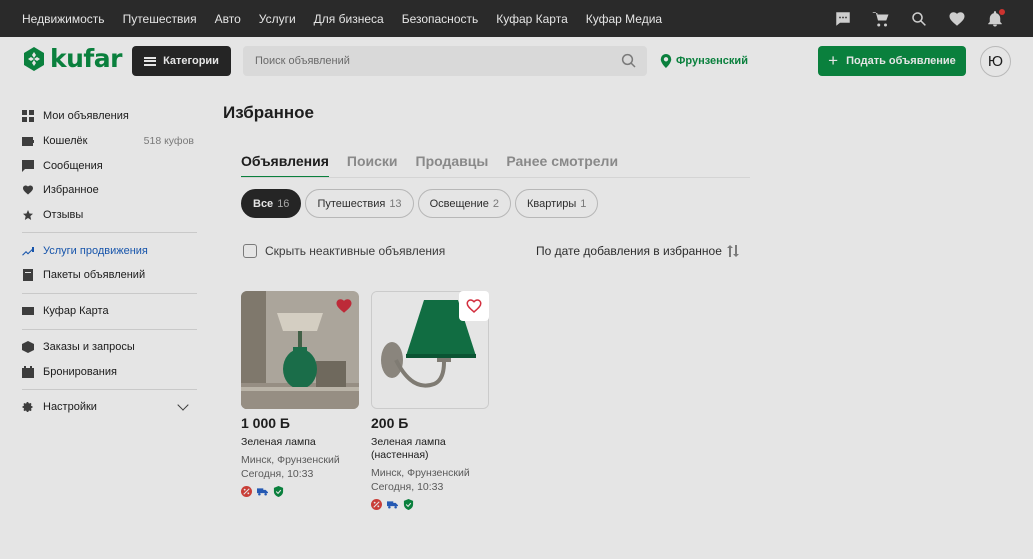 The width and height of the screenshot is (1033, 559). Describe the element at coordinates (28, 346) in the screenshot. I see `box-icon` at that location.